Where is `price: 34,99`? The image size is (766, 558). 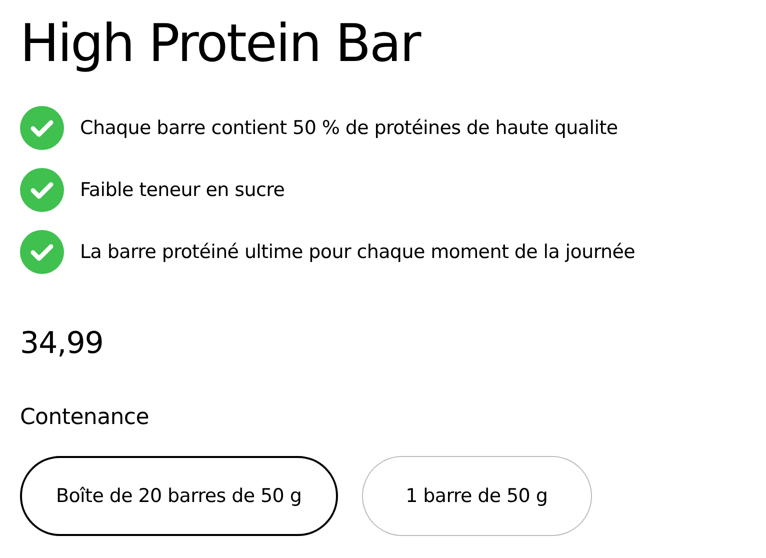 price: 34,99 is located at coordinates (62, 343).